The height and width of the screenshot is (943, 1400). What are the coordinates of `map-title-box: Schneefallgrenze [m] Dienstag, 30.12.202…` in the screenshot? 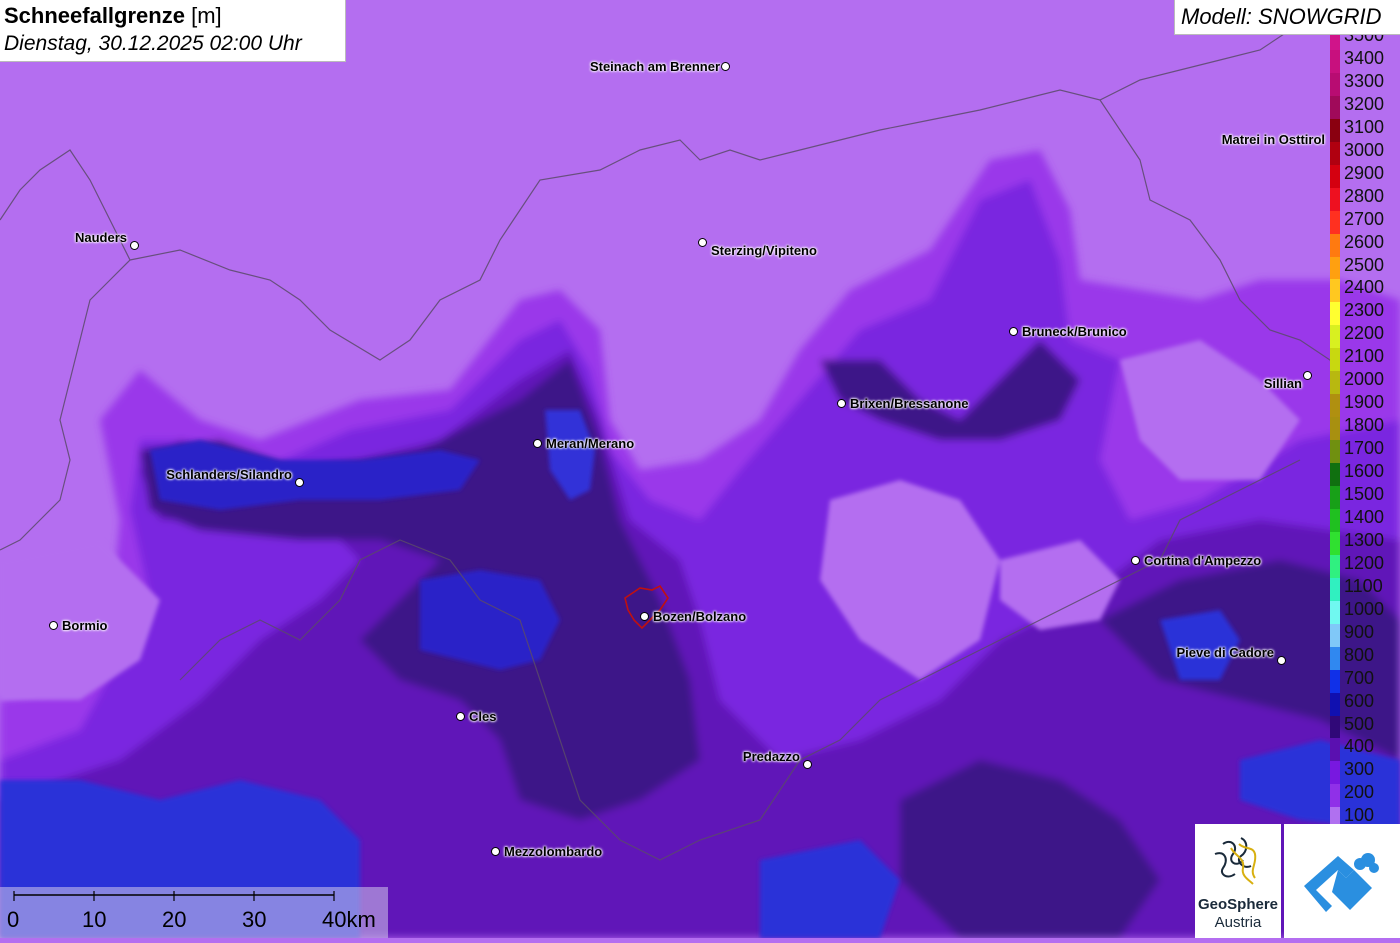 It's located at (173, 31).